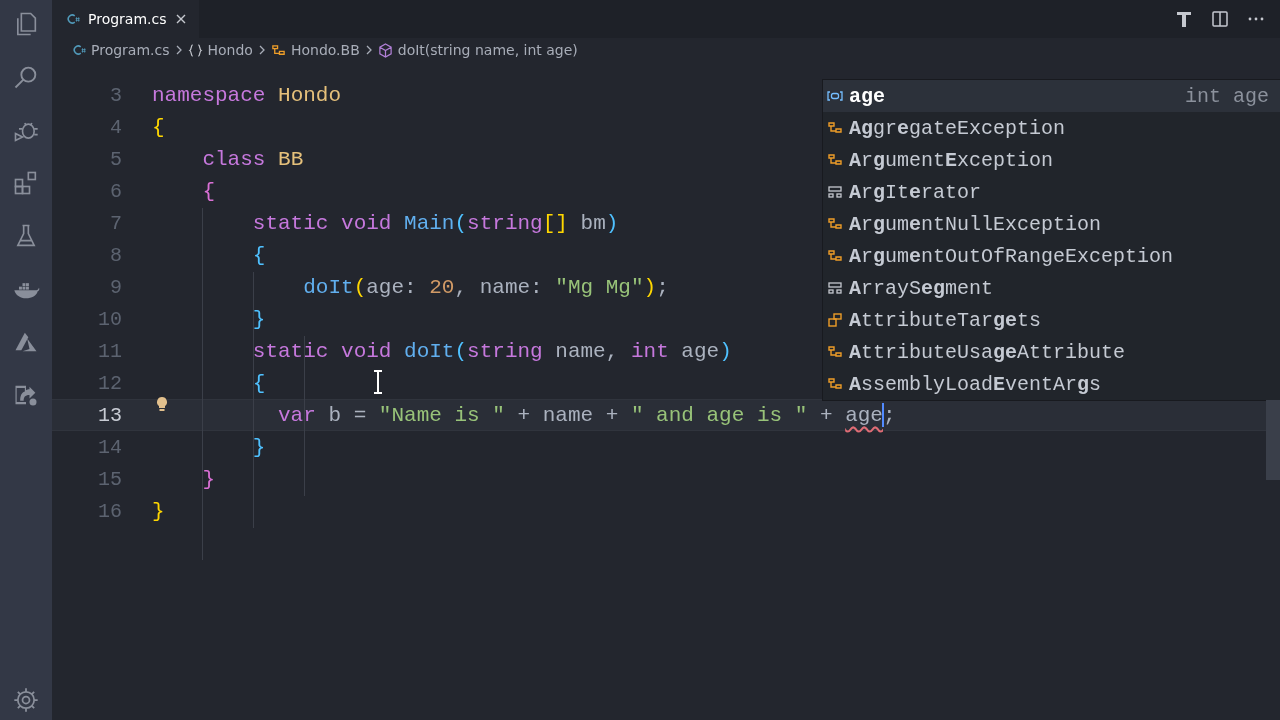  What do you see at coordinates (586, 415) in the screenshot?
I see `code-line: var b = "Name is " + name + " and age is " + age;` at bounding box center [586, 415].